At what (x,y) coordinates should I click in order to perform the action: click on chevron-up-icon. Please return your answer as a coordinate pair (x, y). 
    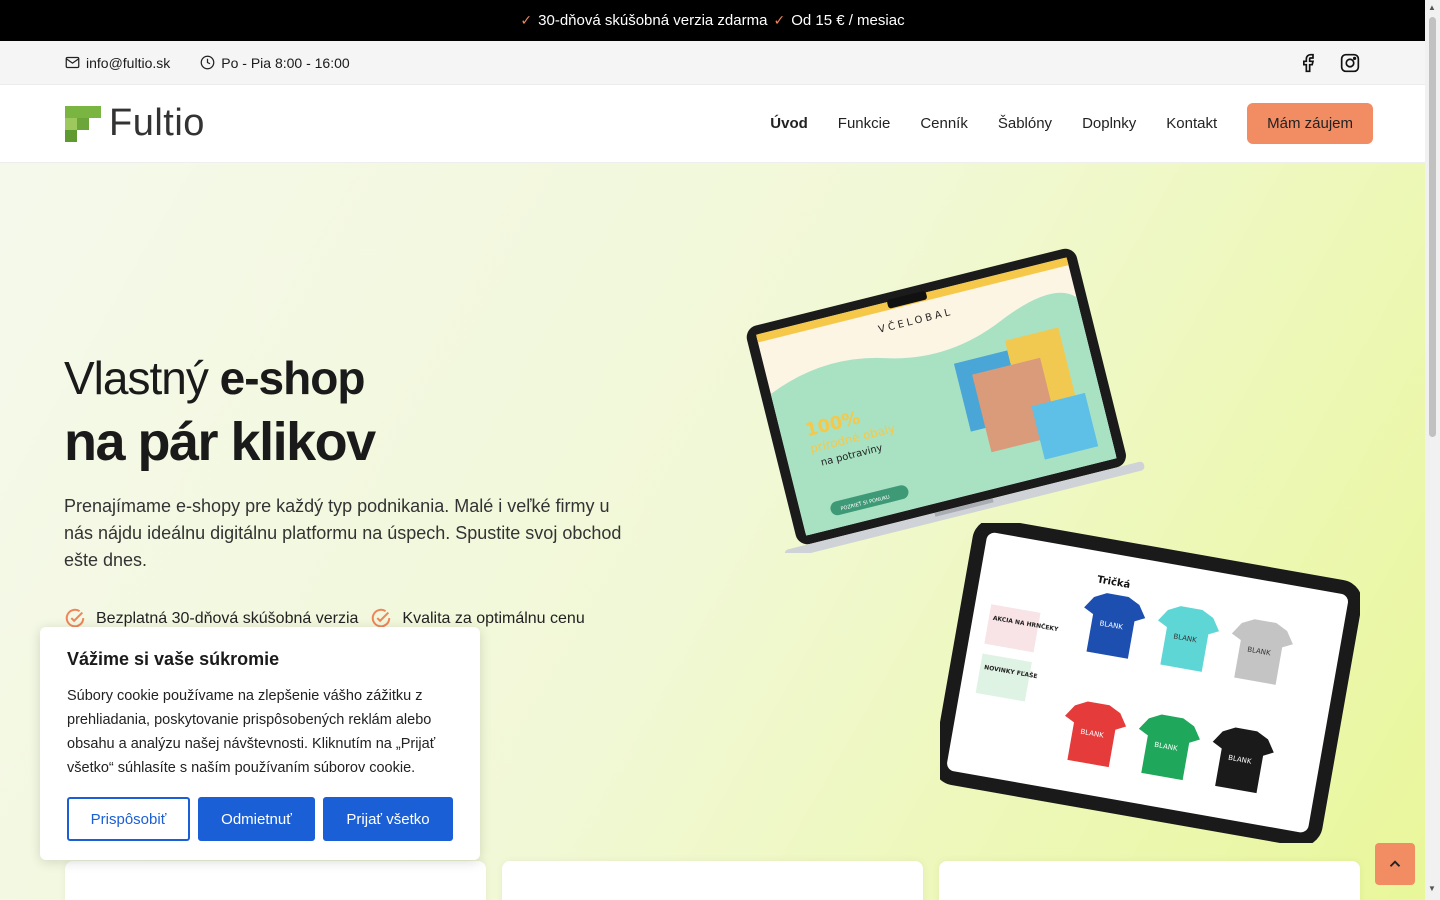
    Looking at the image, I should click on (1395, 863).